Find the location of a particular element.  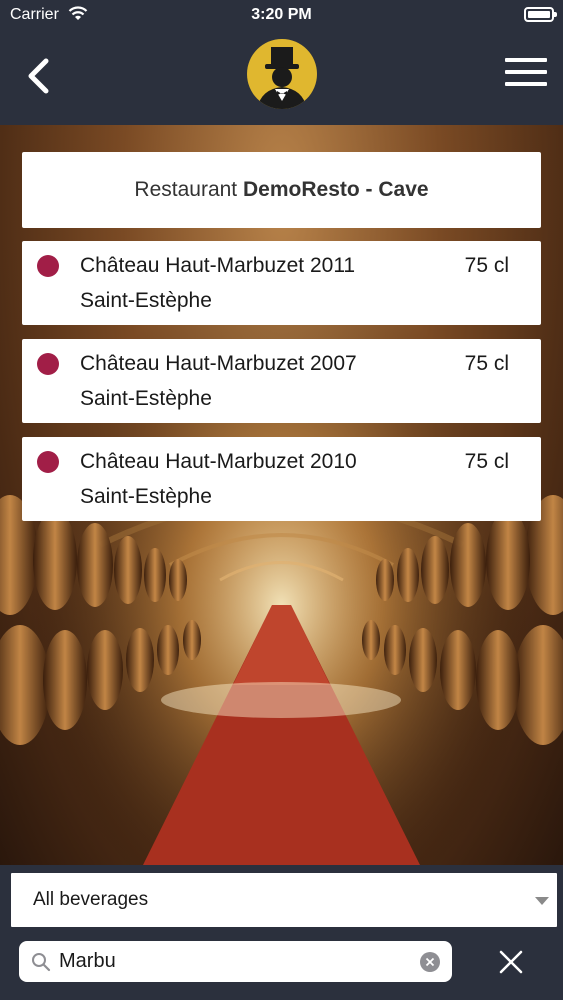

wine-name: Château Haut-Marbuzet 2010 is located at coordinates (218, 461).